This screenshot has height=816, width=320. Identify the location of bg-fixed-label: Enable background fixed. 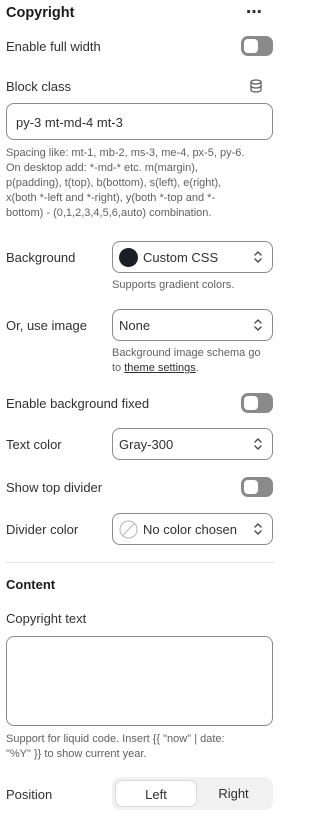
(78, 403).